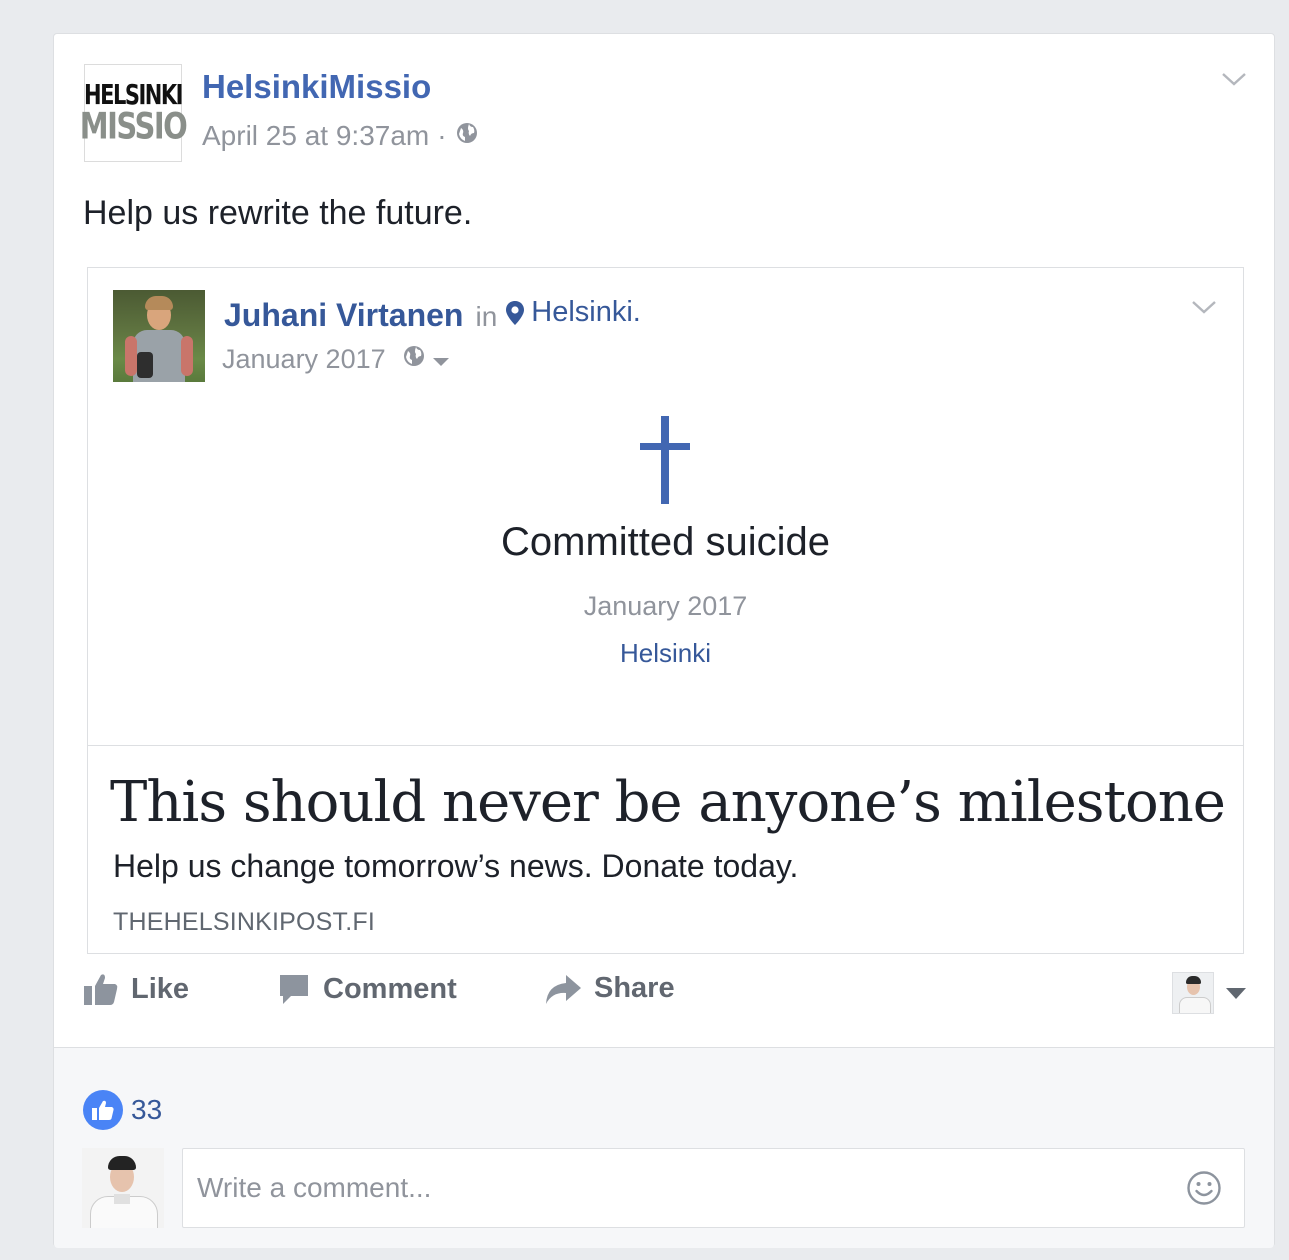 The image size is (1289, 1260). Describe the element at coordinates (103, 1110) in the screenshot. I see `like-reaction-icon` at that location.